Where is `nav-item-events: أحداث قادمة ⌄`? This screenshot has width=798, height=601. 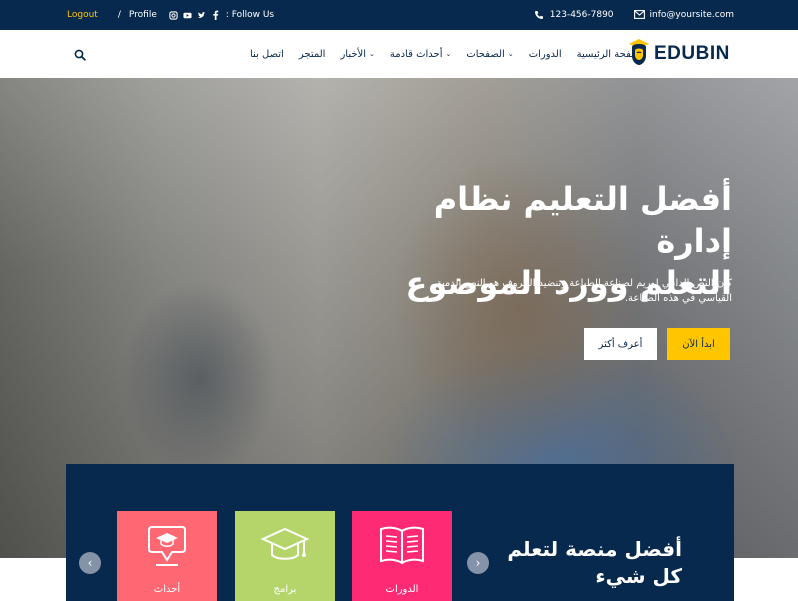 nav-item-events: أحداث قادمة ⌄ is located at coordinates (420, 54).